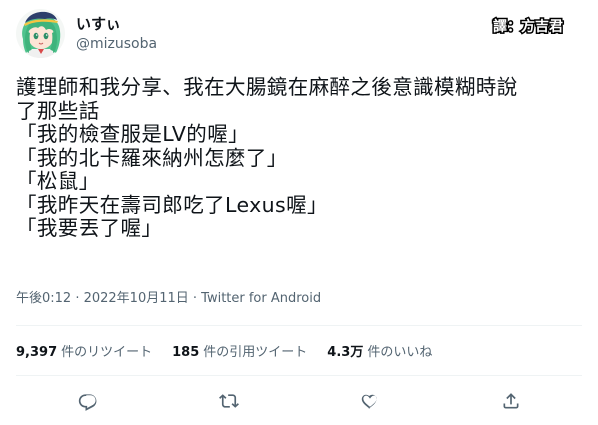 Image resolution: width=598 pixels, height=425 pixels. I want to click on watermark-text: 譯：方吉君, so click(528, 27).